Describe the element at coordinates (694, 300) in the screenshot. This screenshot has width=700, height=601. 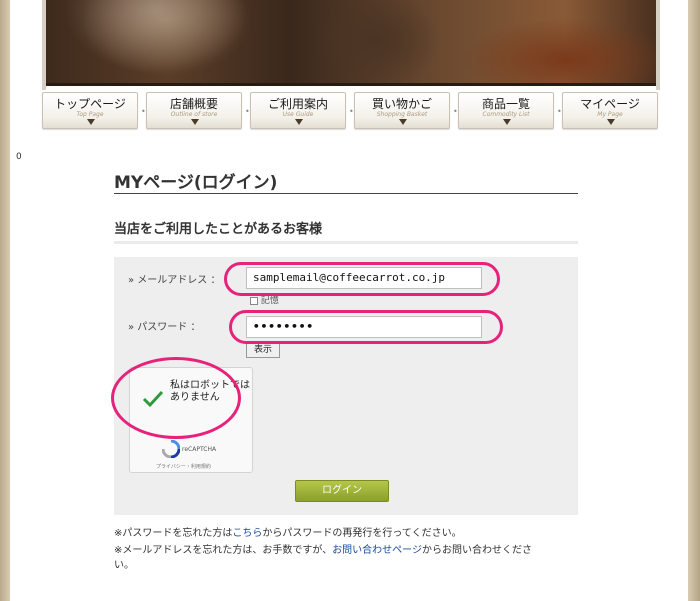
I see `right-border` at that location.